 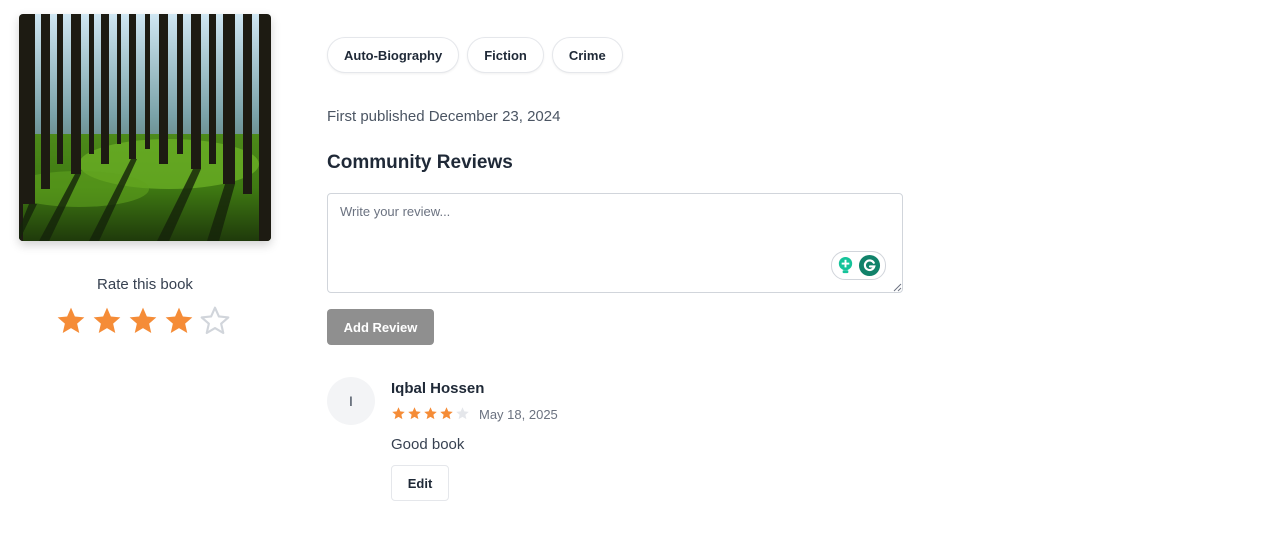 I want to click on resize-handle-icon, so click(x=897, y=287).